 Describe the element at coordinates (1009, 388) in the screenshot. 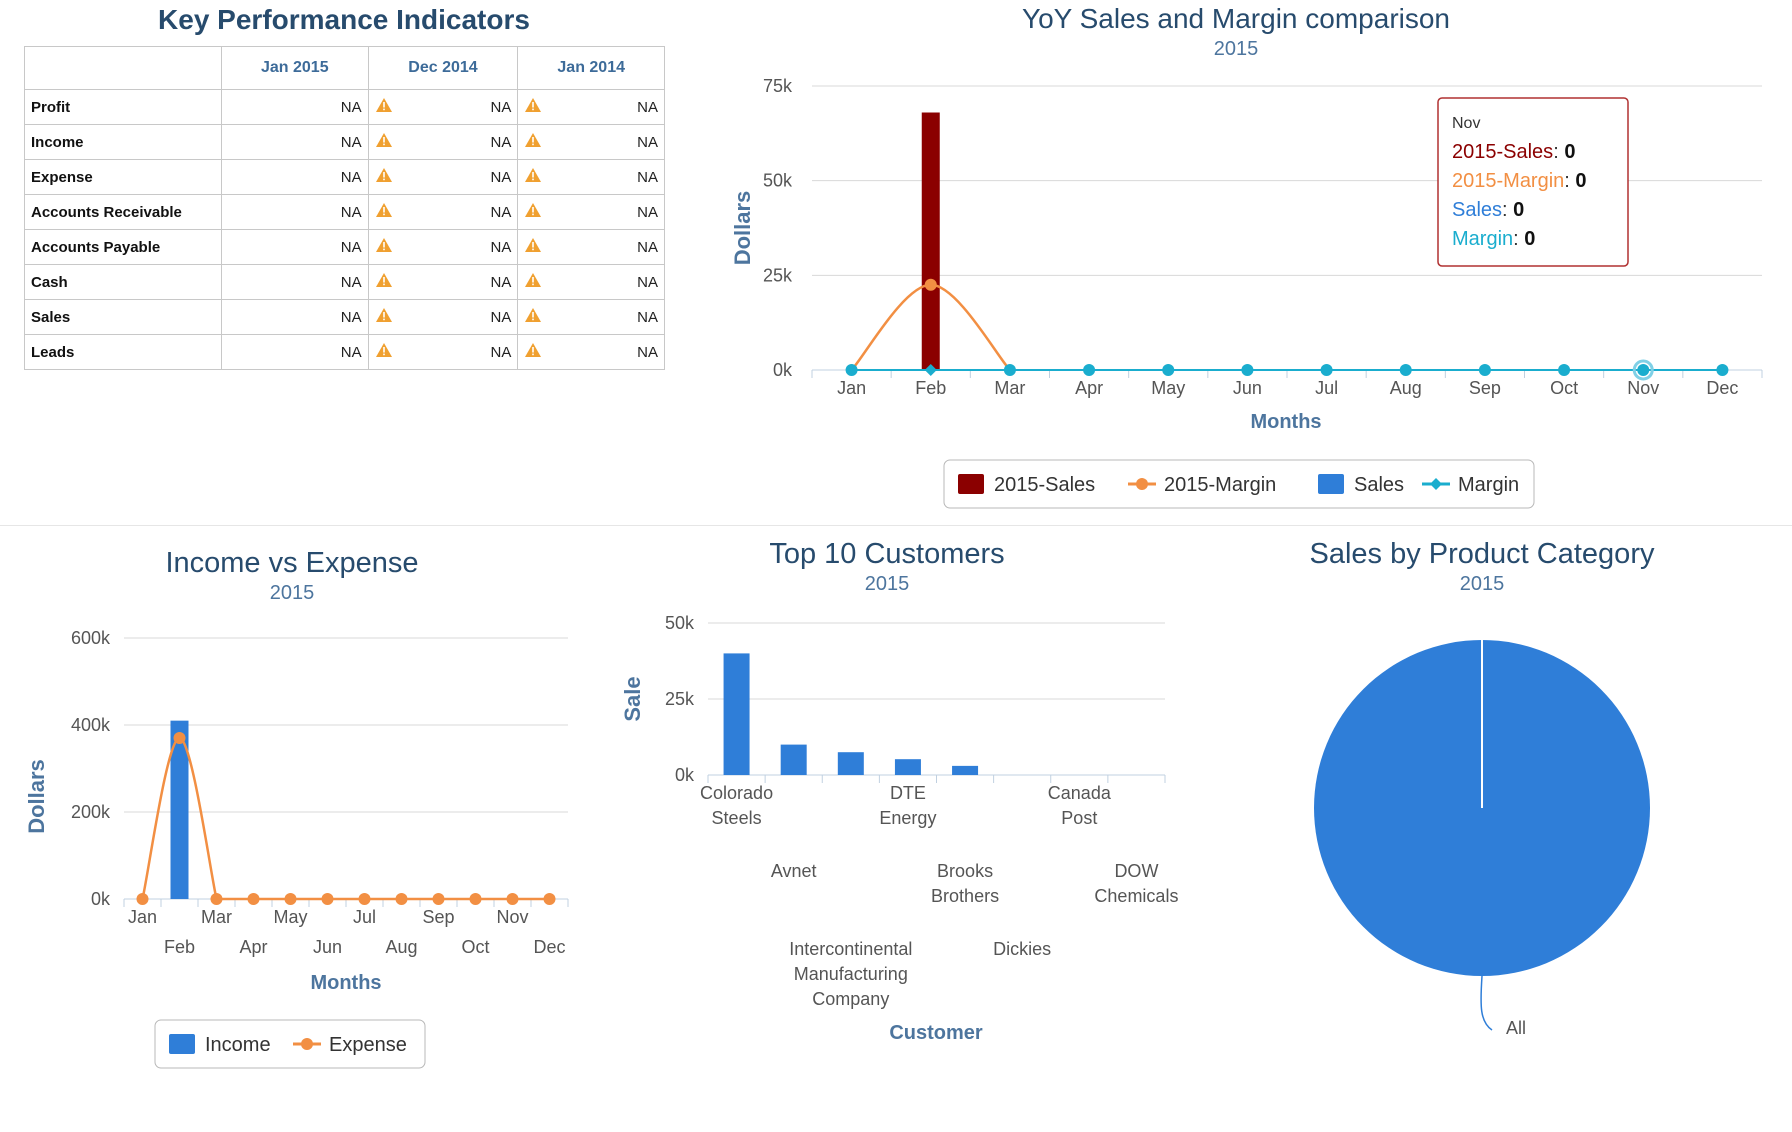

I see `x-tick-label: Mar` at that location.